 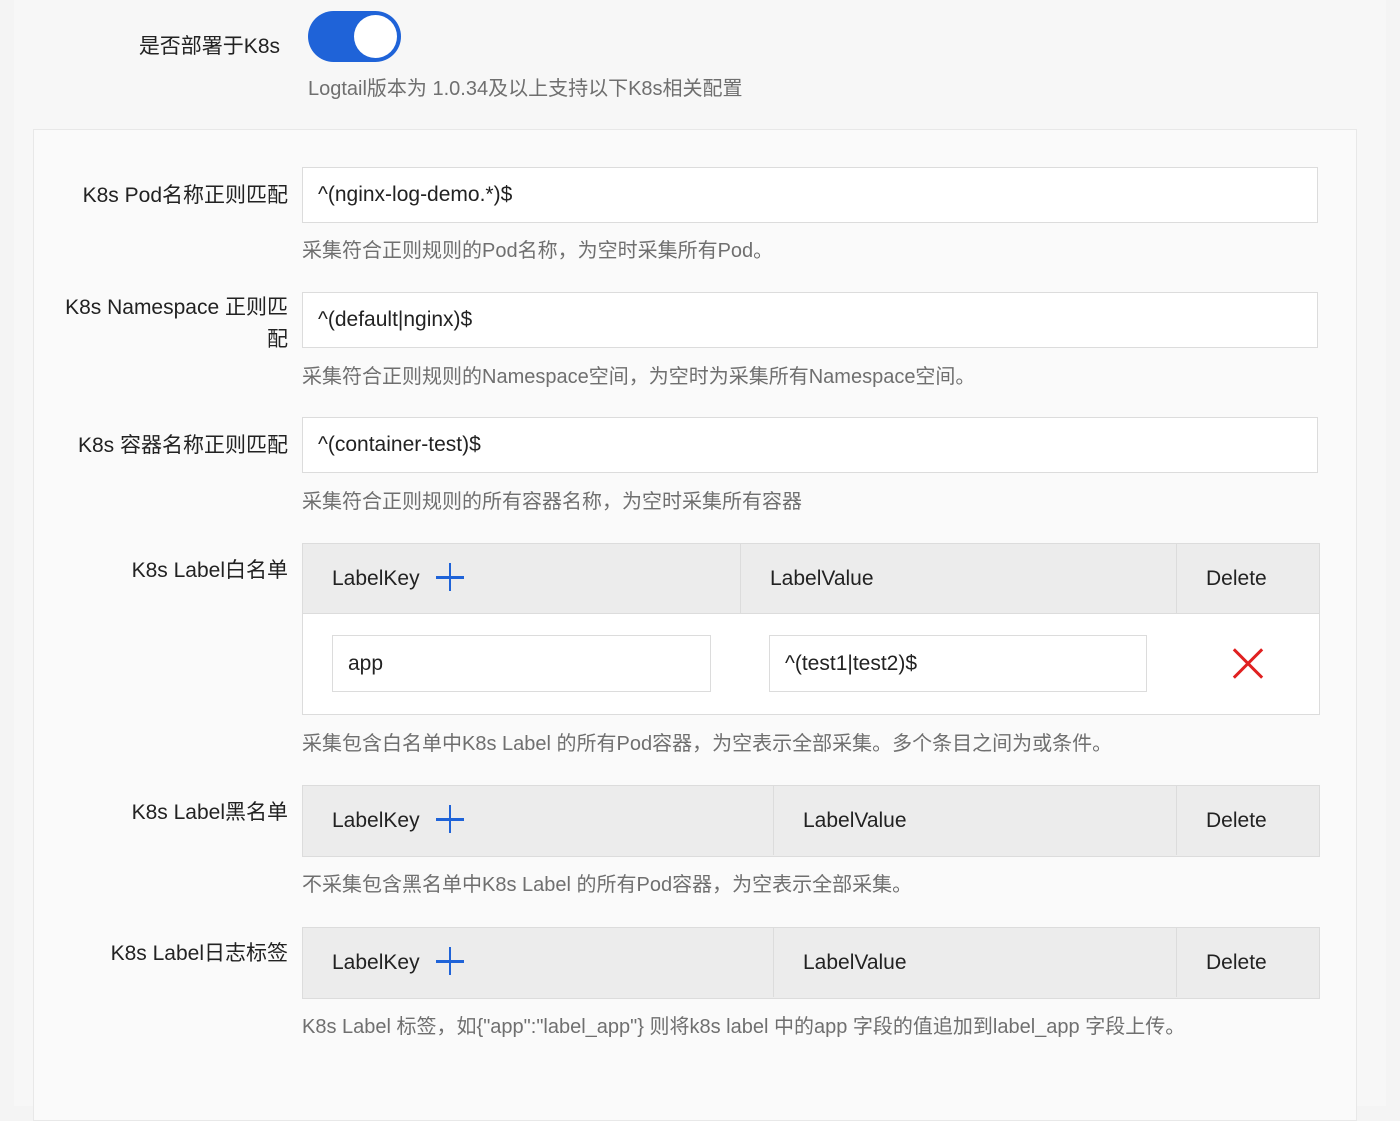 What do you see at coordinates (182, 445) in the screenshot?
I see `container-regex-label: K8s 容器名称正则匹配` at bounding box center [182, 445].